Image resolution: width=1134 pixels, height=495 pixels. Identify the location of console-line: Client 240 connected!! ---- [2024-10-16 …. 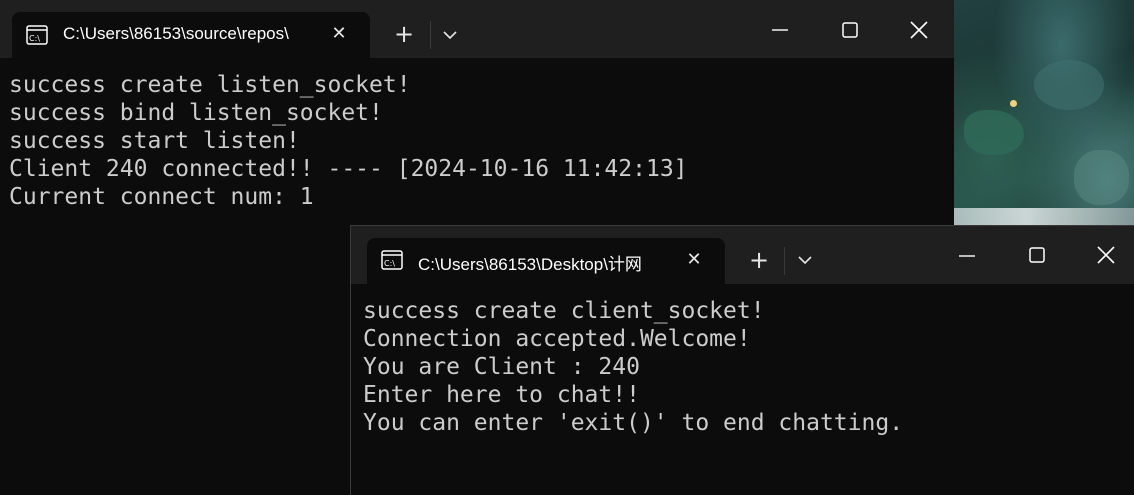
(348, 169).